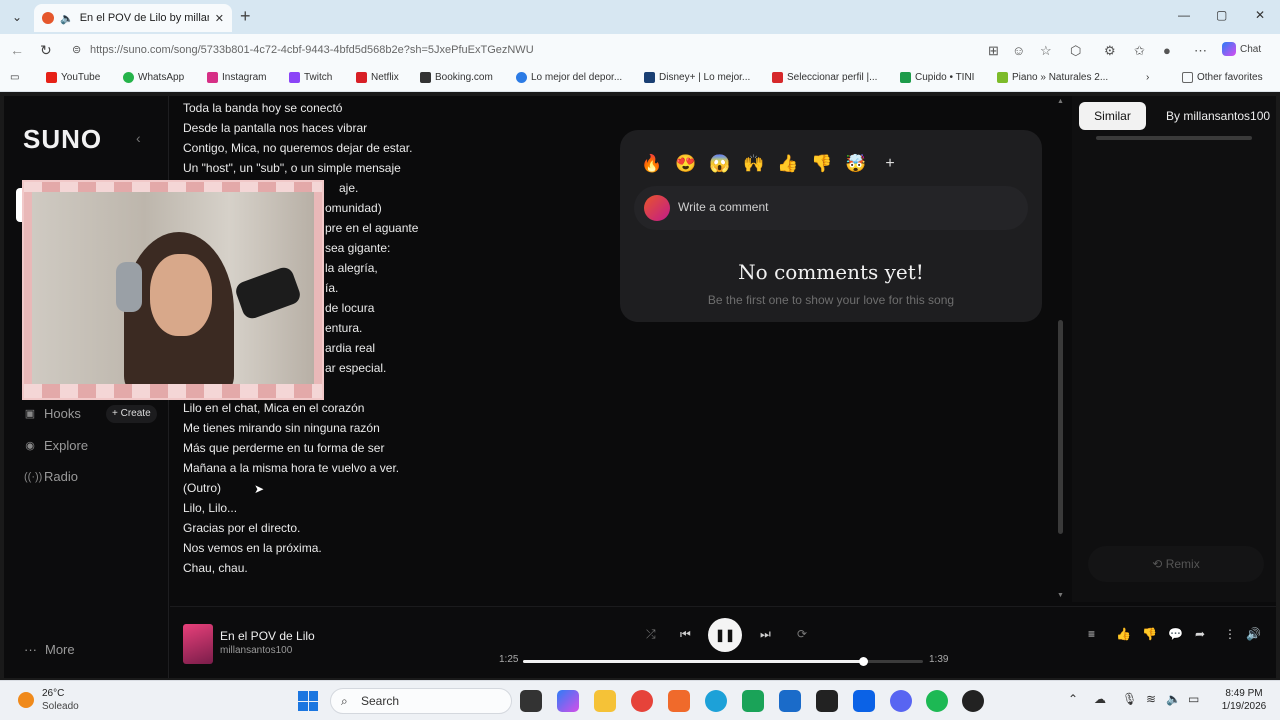 Image resolution: width=1280 pixels, height=720 pixels. What do you see at coordinates (76, 50) in the screenshot?
I see `site-info-icon: ⊜` at bounding box center [76, 50].